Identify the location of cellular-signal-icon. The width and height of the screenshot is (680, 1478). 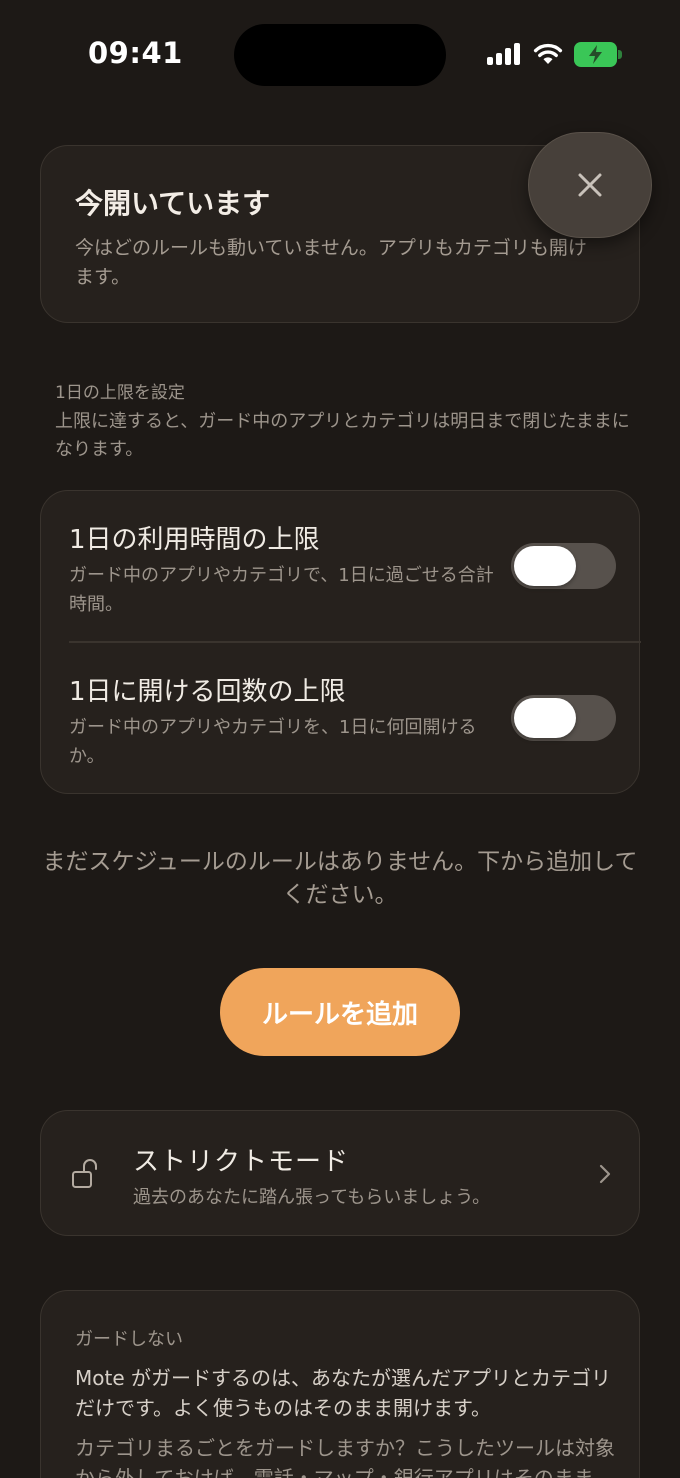
(504, 54).